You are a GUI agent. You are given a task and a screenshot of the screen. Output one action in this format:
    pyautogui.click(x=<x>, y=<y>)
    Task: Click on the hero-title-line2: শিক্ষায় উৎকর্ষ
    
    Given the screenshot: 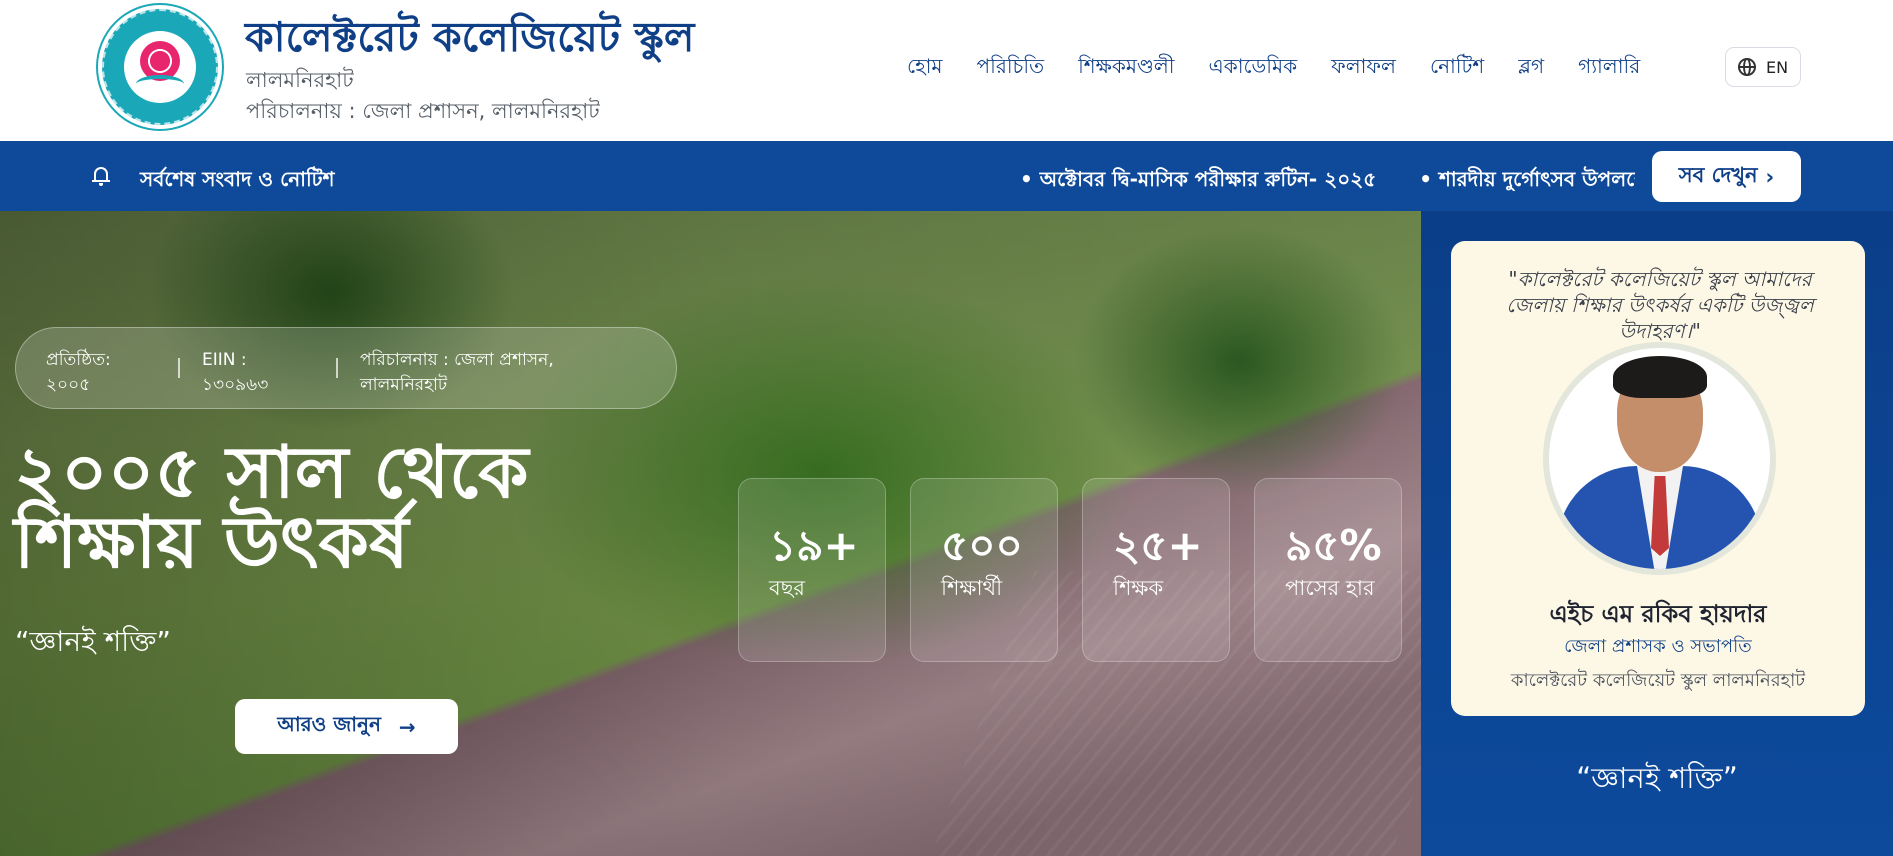 What is the action you would take?
    pyautogui.click(x=211, y=542)
    